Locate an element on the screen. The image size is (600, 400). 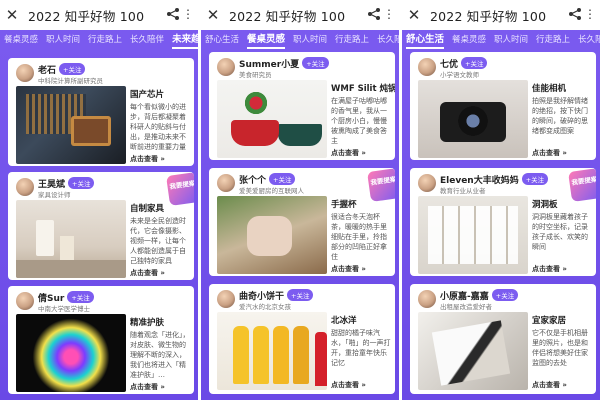
product-title: 精准护肤 is located at coordinates (147, 323).